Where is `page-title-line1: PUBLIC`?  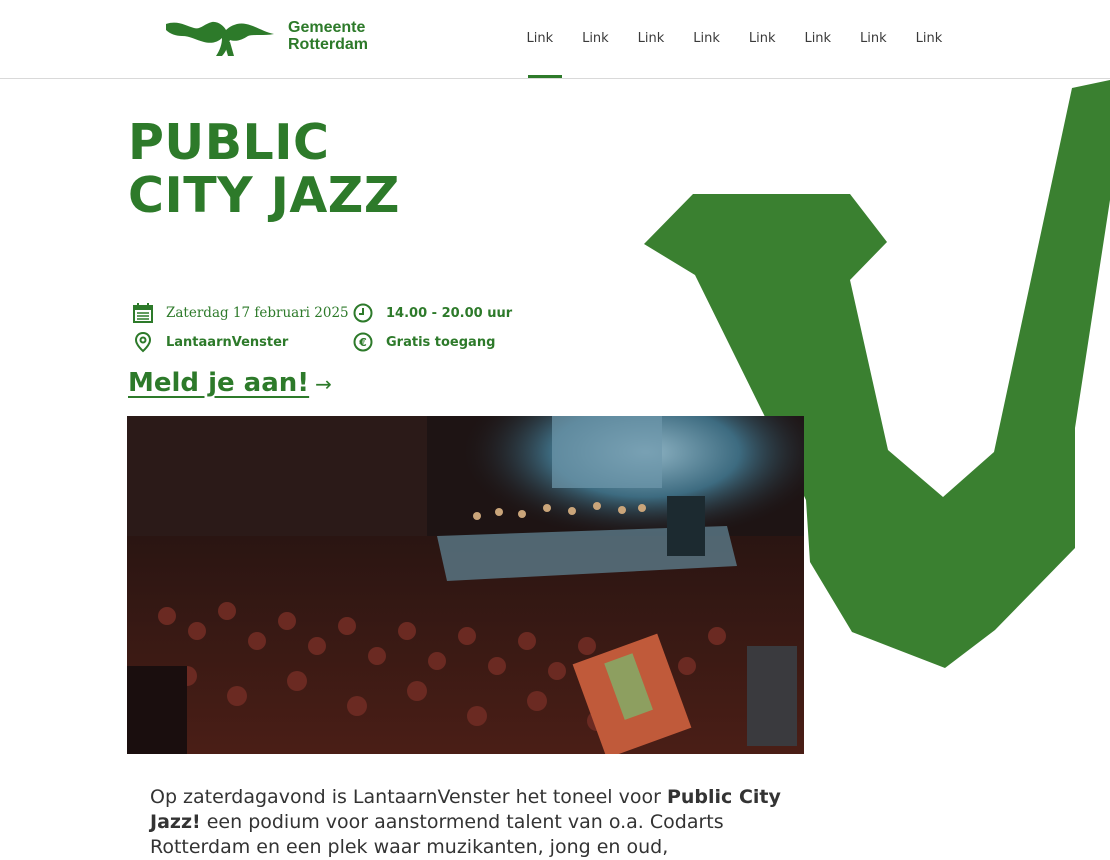
page-title-line1: PUBLIC is located at coordinates (229, 142).